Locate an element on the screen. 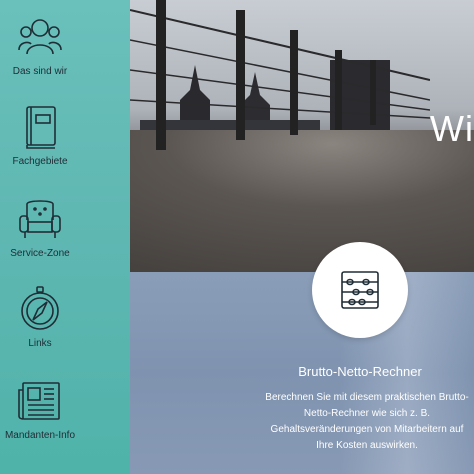  sidebar-item-links: Links is located at coordinates (40, 317).